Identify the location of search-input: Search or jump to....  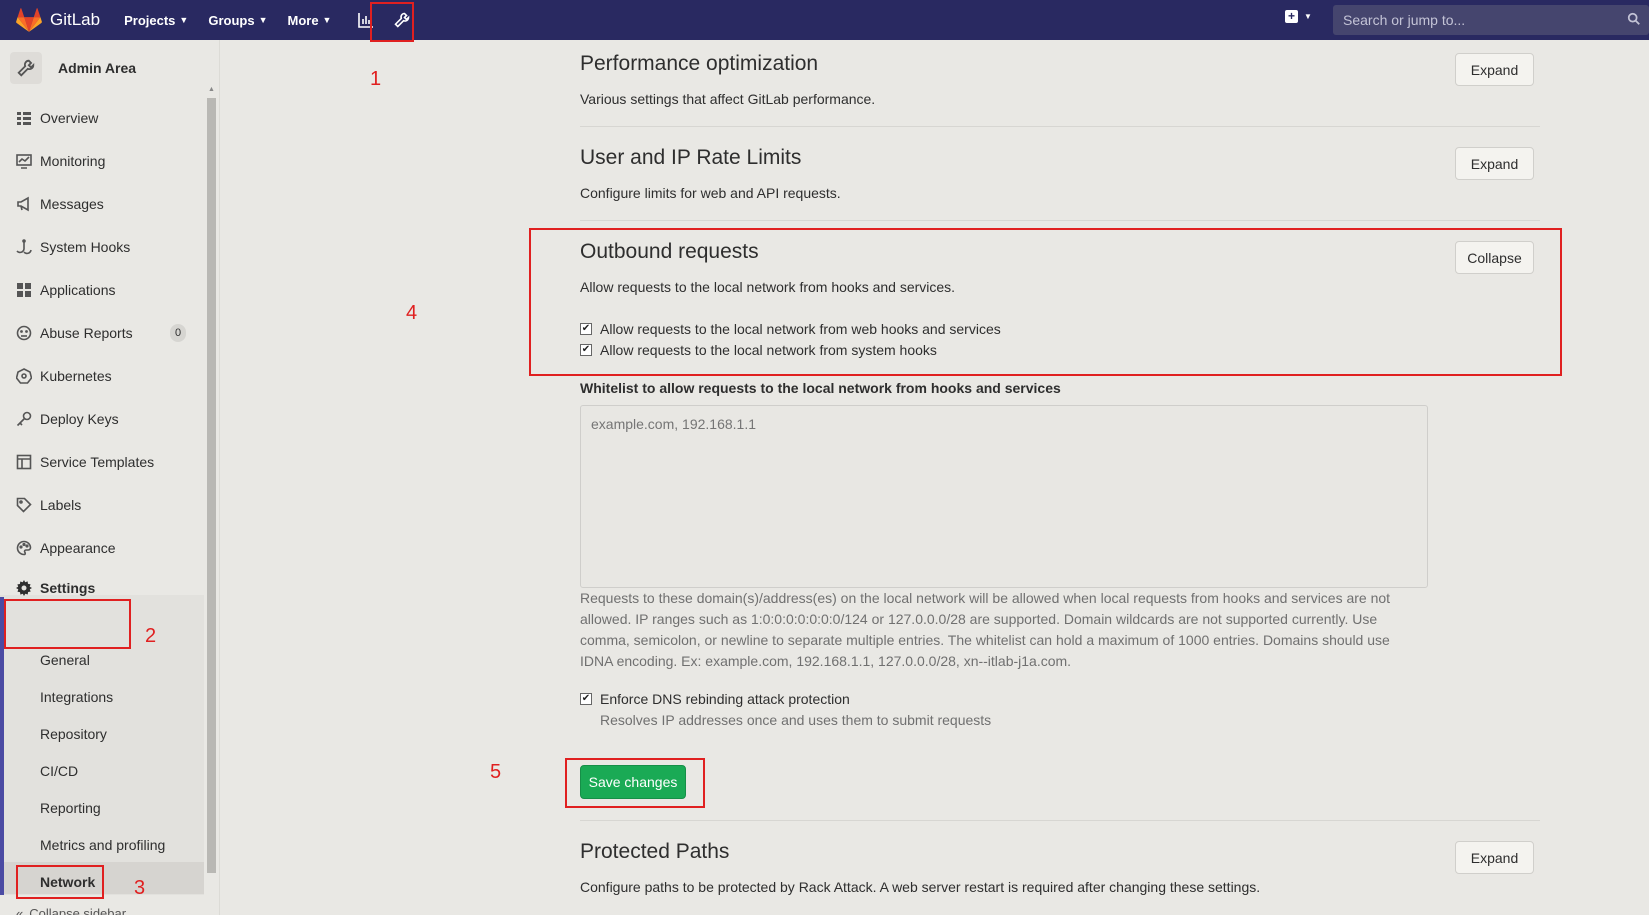
(1491, 20).